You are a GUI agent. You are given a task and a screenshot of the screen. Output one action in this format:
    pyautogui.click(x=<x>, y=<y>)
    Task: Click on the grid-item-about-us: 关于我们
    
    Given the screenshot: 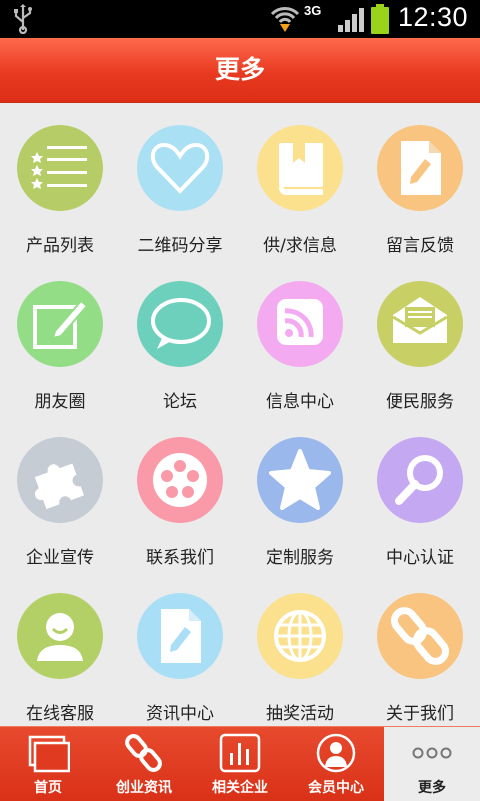 What is the action you would take?
    pyautogui.click(x=420, y=648)
    